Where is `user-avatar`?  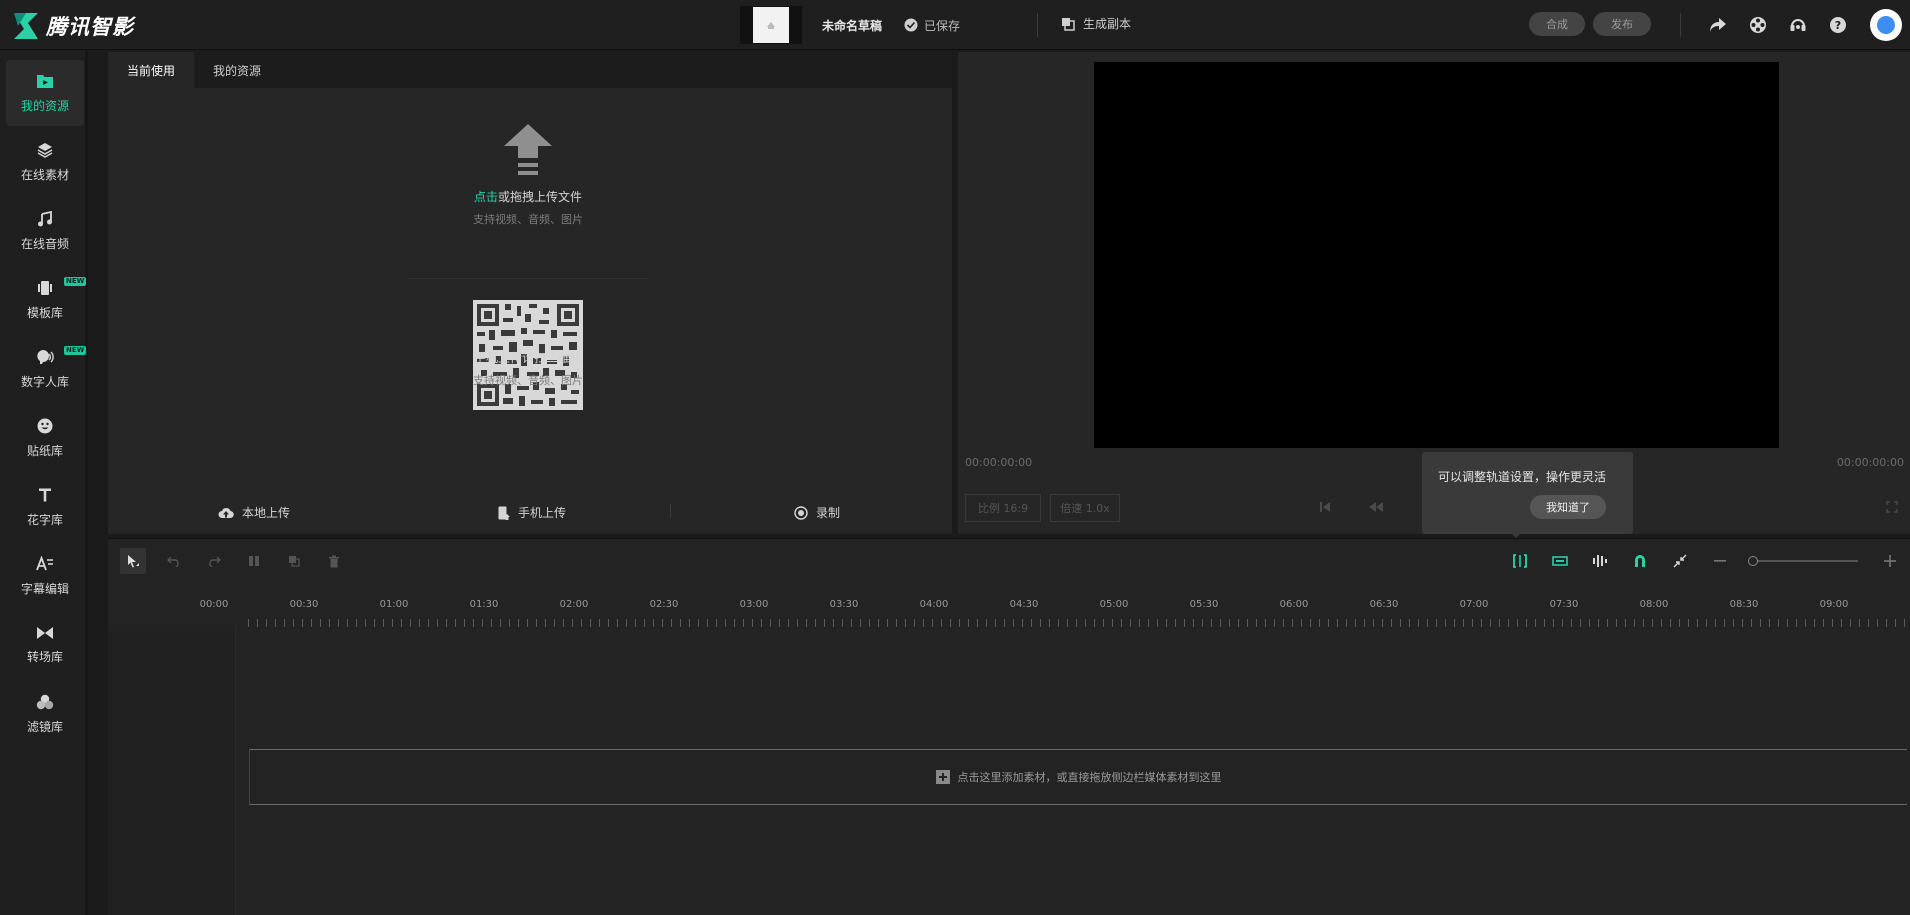 user-avatar is located at coordinates (1886, 25).